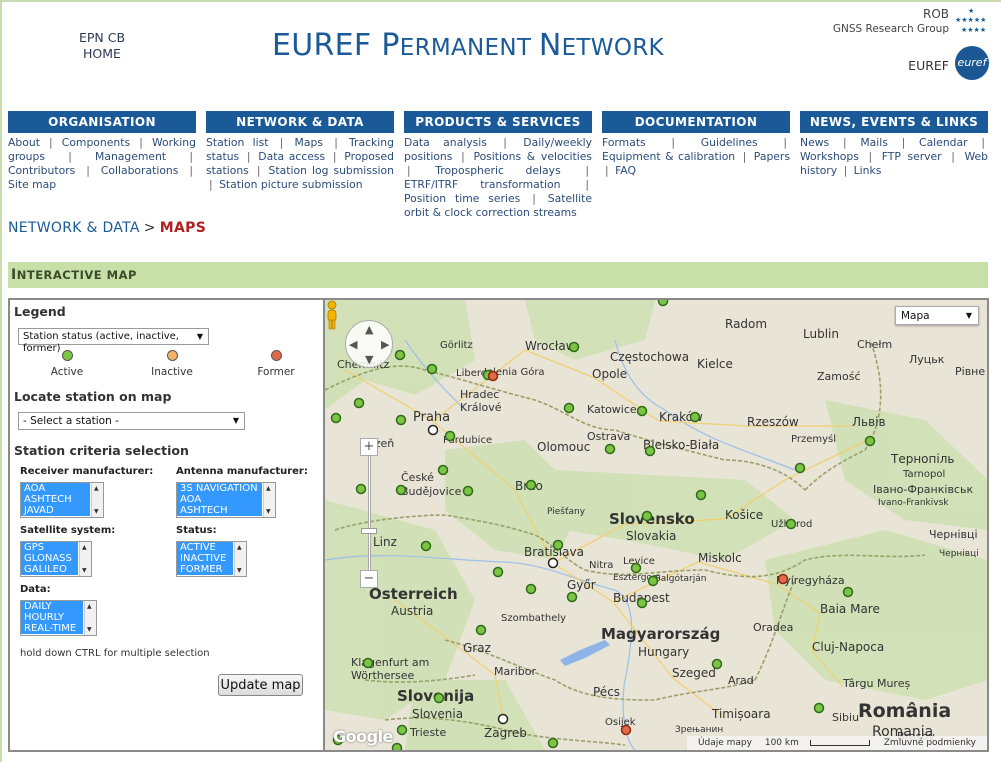 Image resolution: width=1001 pixels, height=762 pixels. Describe the element at coordinates (49, 569) in the screenshot. I see `listbox-option: GALILEO` at that location.